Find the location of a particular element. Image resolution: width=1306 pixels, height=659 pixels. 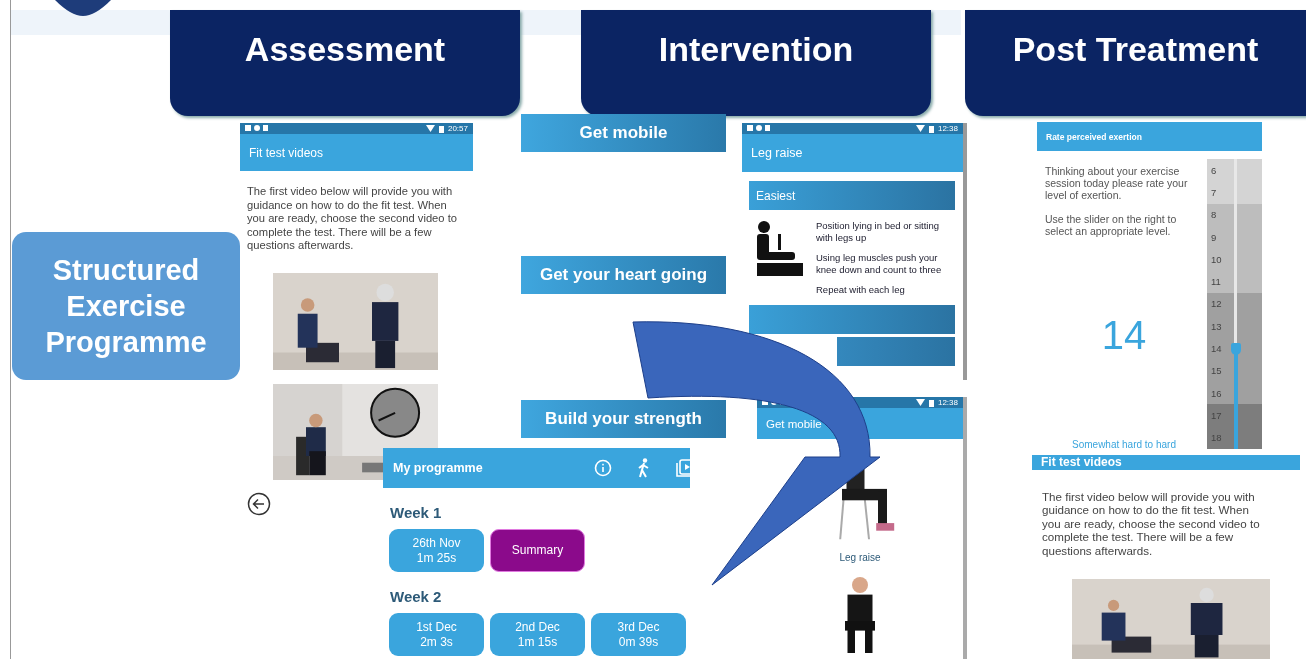

week-heading: Week 1 is located at coordinates (416, 512).